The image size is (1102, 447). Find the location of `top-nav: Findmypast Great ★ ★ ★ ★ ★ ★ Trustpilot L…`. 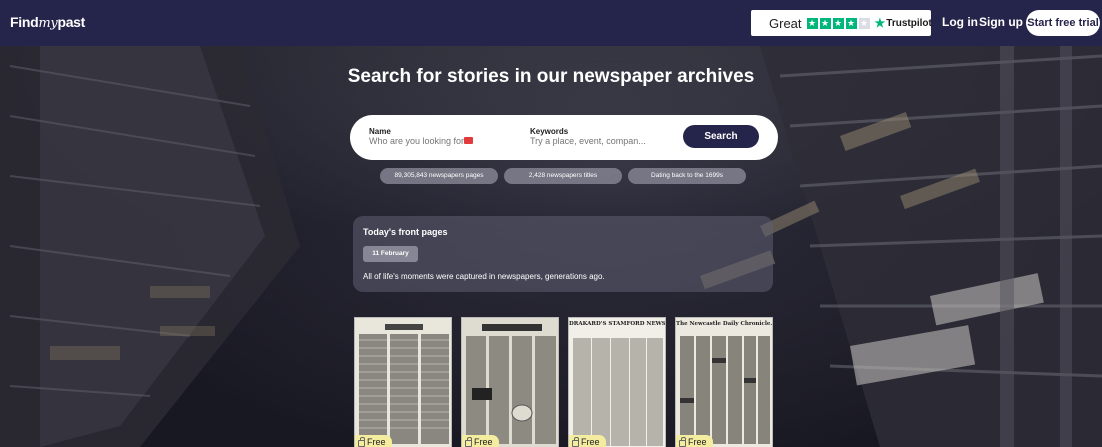

top-nav: Findmypast Great ★ ★ ★ ★ ★ ★ Trustpilot L… is located at coordinates (551, 23).